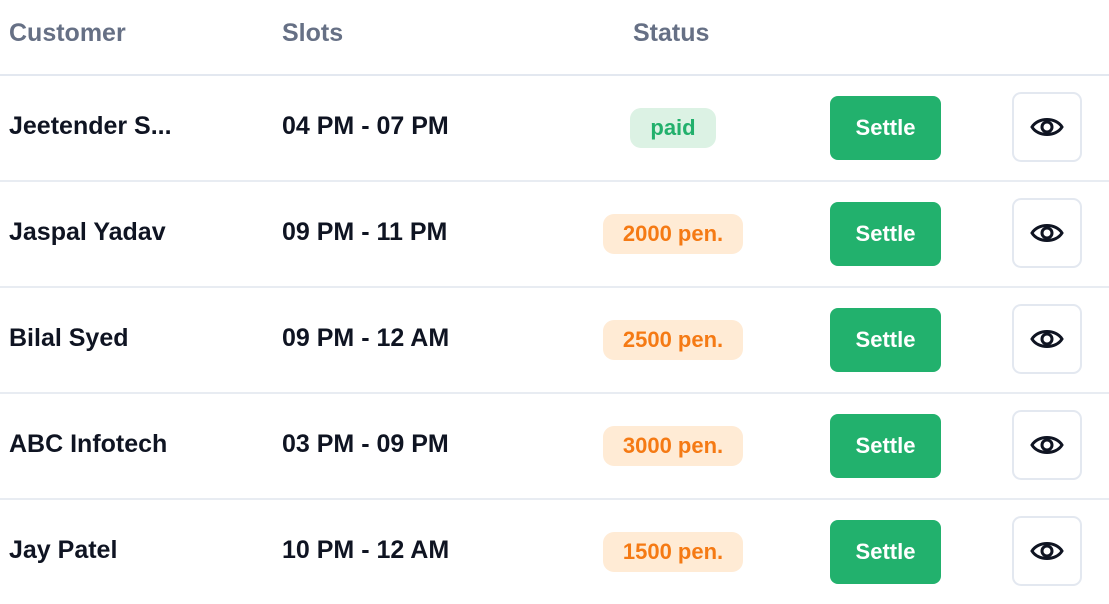  Describe the element at coordinates (673, 340) in the screenshot. I see `status-badge: 2500 pen.` at that location.